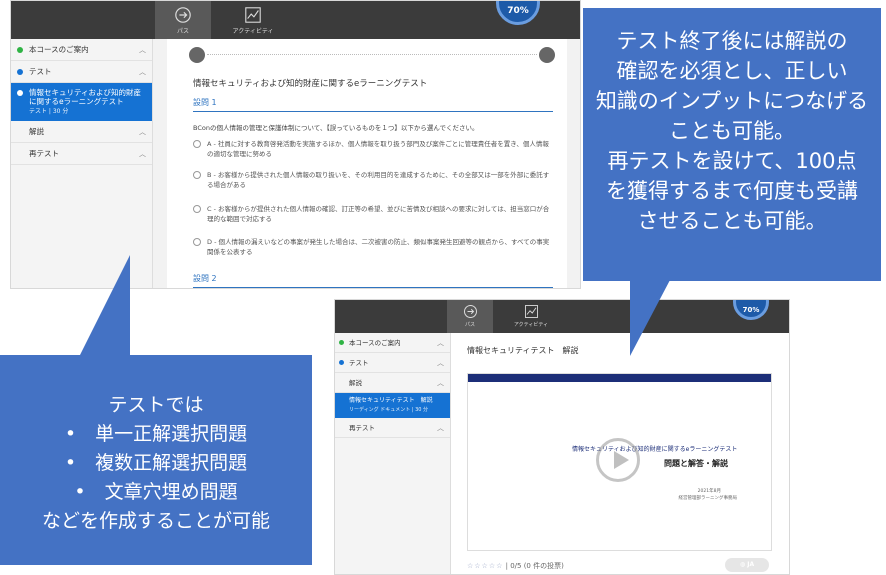 The image size is (886, 575). I want to click on flag-icon, so click(547, 55).